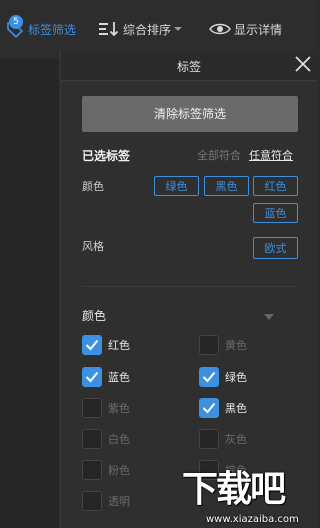  Describe the element at coordinates (119, 470) in the screenshot. I see `color-option-label: 粉色` at that location.